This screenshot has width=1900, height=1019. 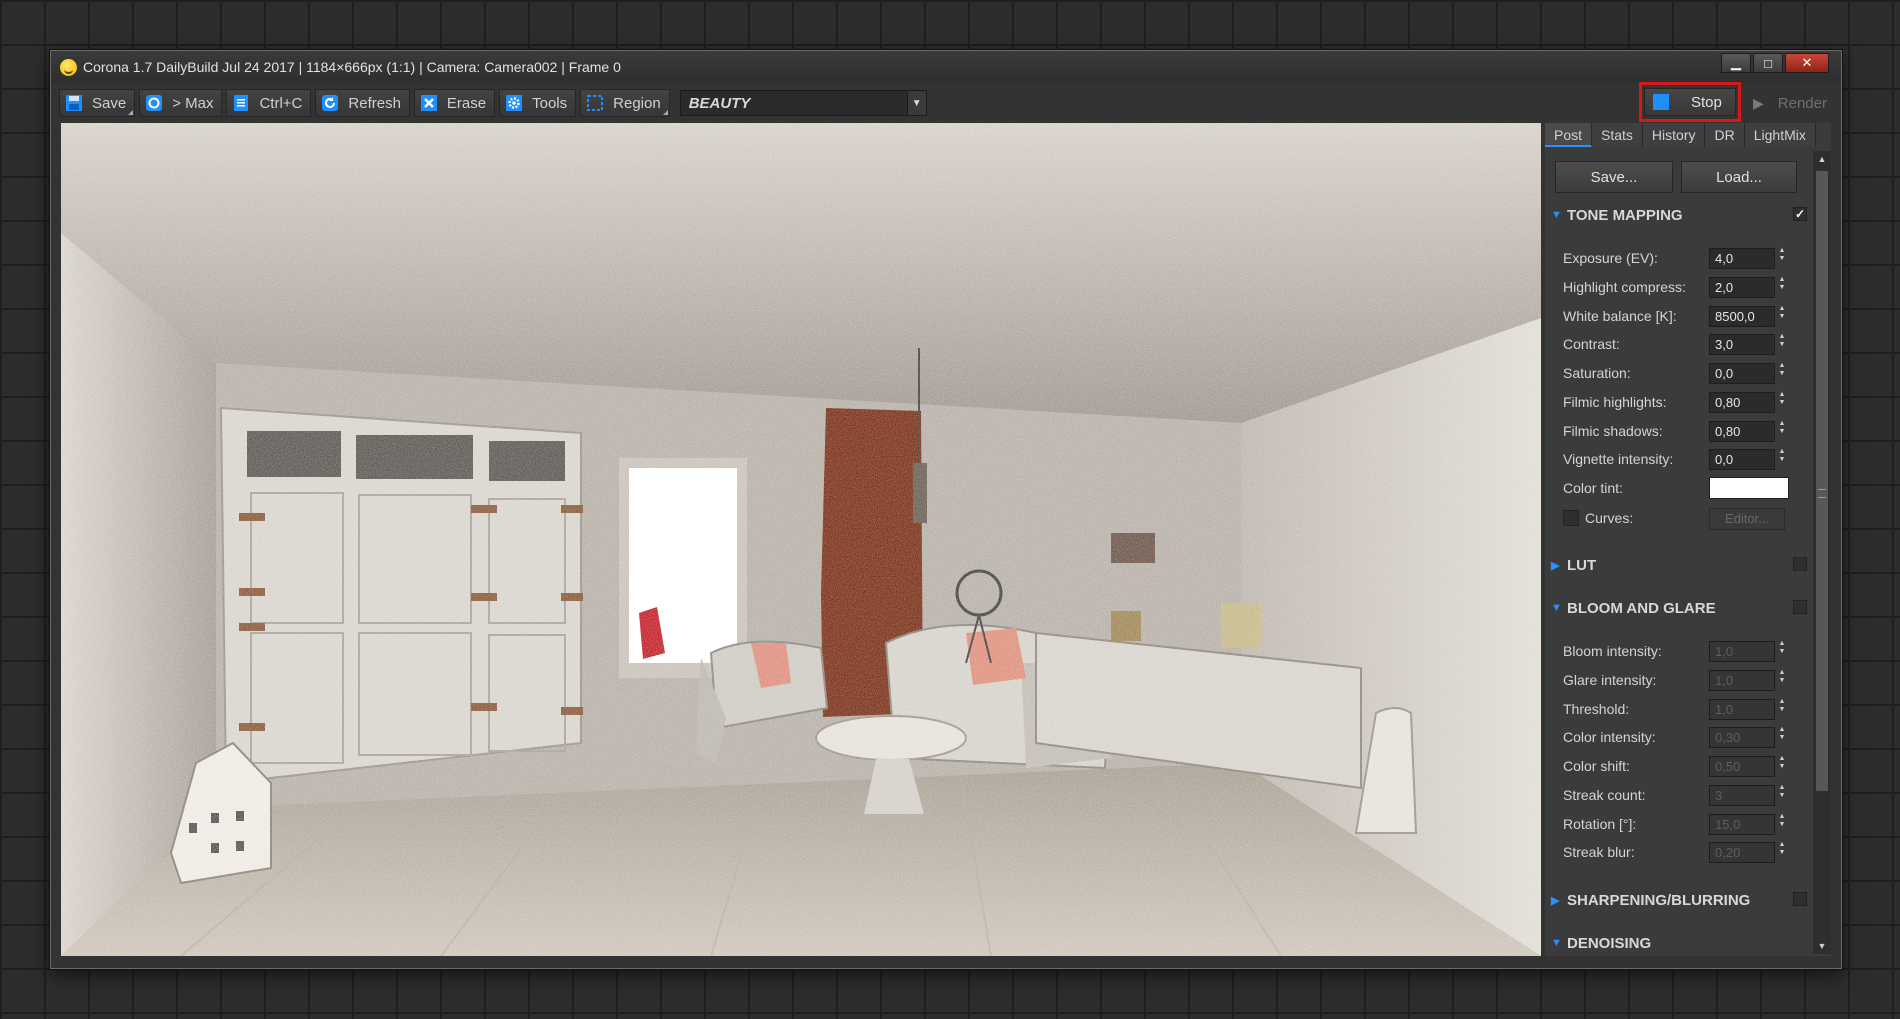 What do you see at coordinates (550, 103) in the screenshot?
I see `tools-label: Tools` at bounding box center [550, 103].